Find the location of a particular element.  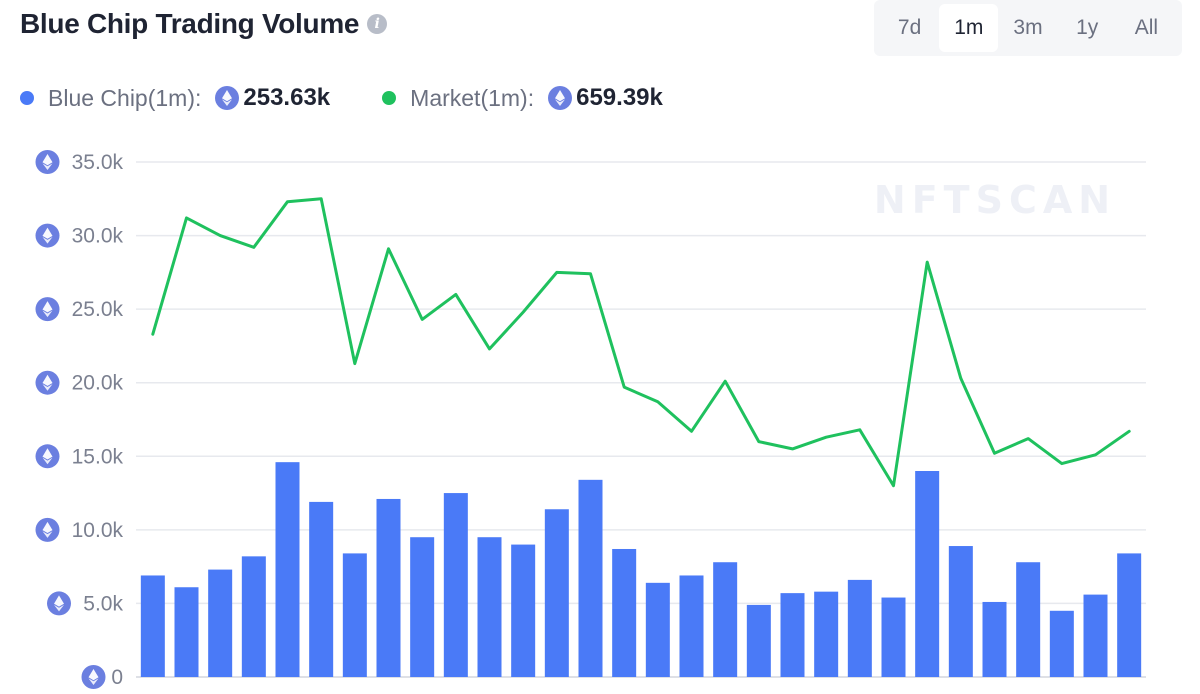

y-tick-label: 5.0k is located at coordinates (103, 603).